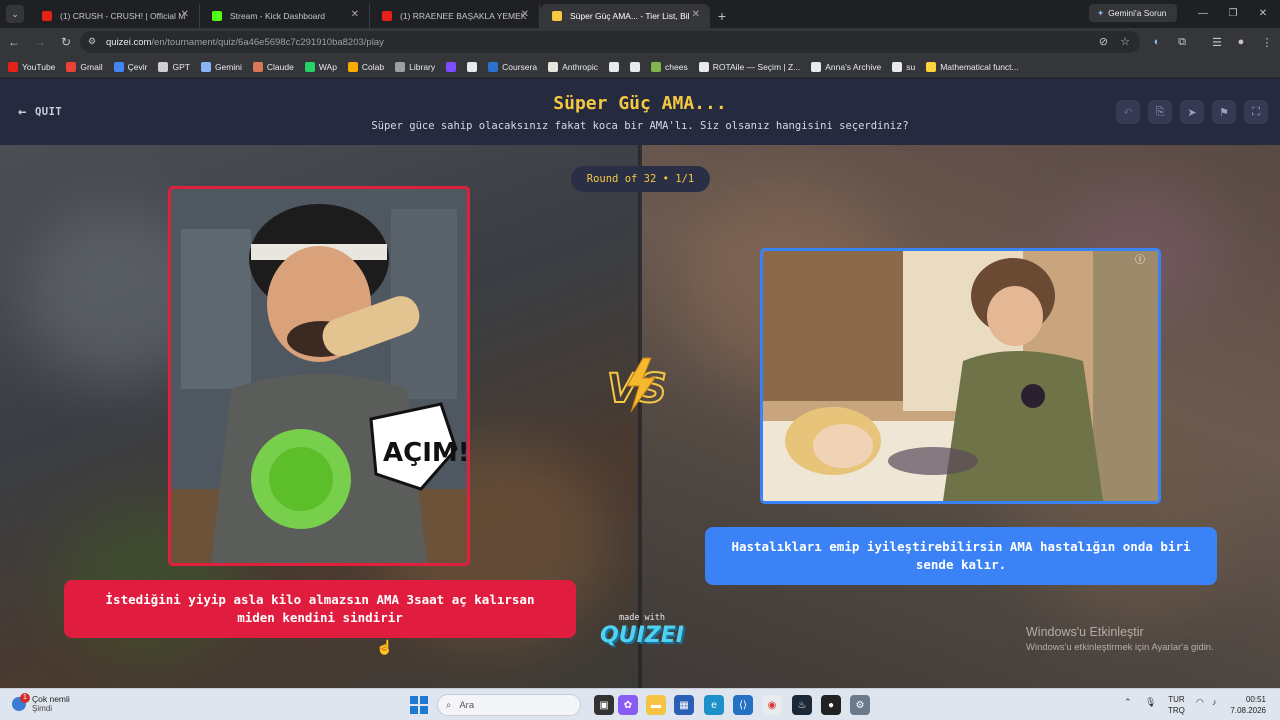 This screenshot has width=1280, height=720. What do you see at coordinates (580, 66) in the screenshot?
I see `bookmark-label: Anthropic` at bounding box center [580, 66].